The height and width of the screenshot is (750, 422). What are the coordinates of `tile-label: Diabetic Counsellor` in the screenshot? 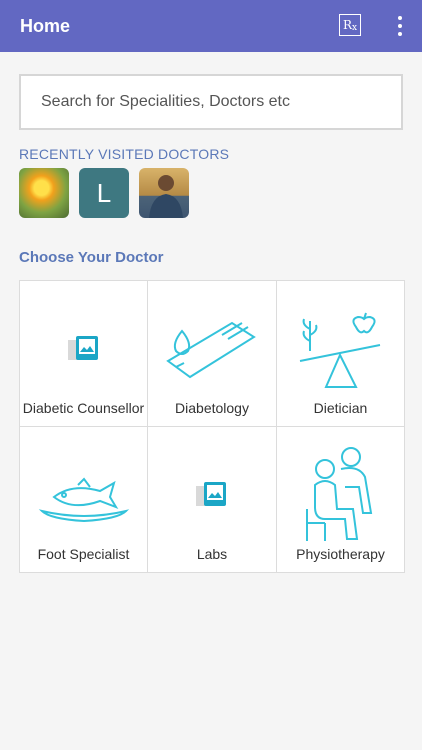 It's located at (83, 408).